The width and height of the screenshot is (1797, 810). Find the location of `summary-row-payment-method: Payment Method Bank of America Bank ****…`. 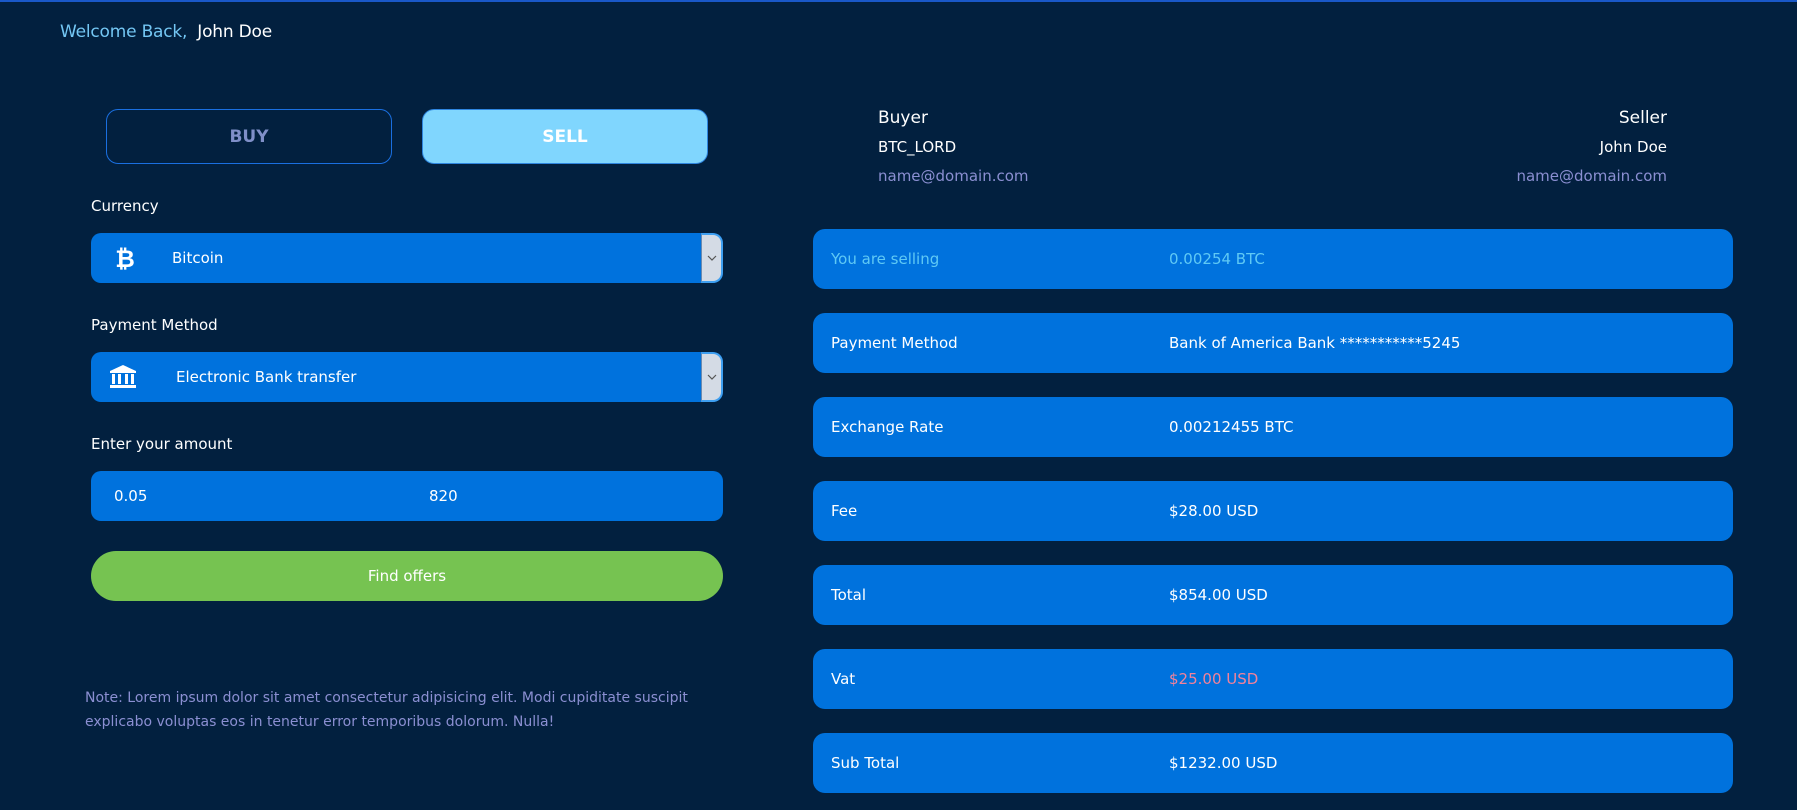

summary-row-payment-method: Payment Method Bank of America Bank ****… is located at coordinates (1273, 343).